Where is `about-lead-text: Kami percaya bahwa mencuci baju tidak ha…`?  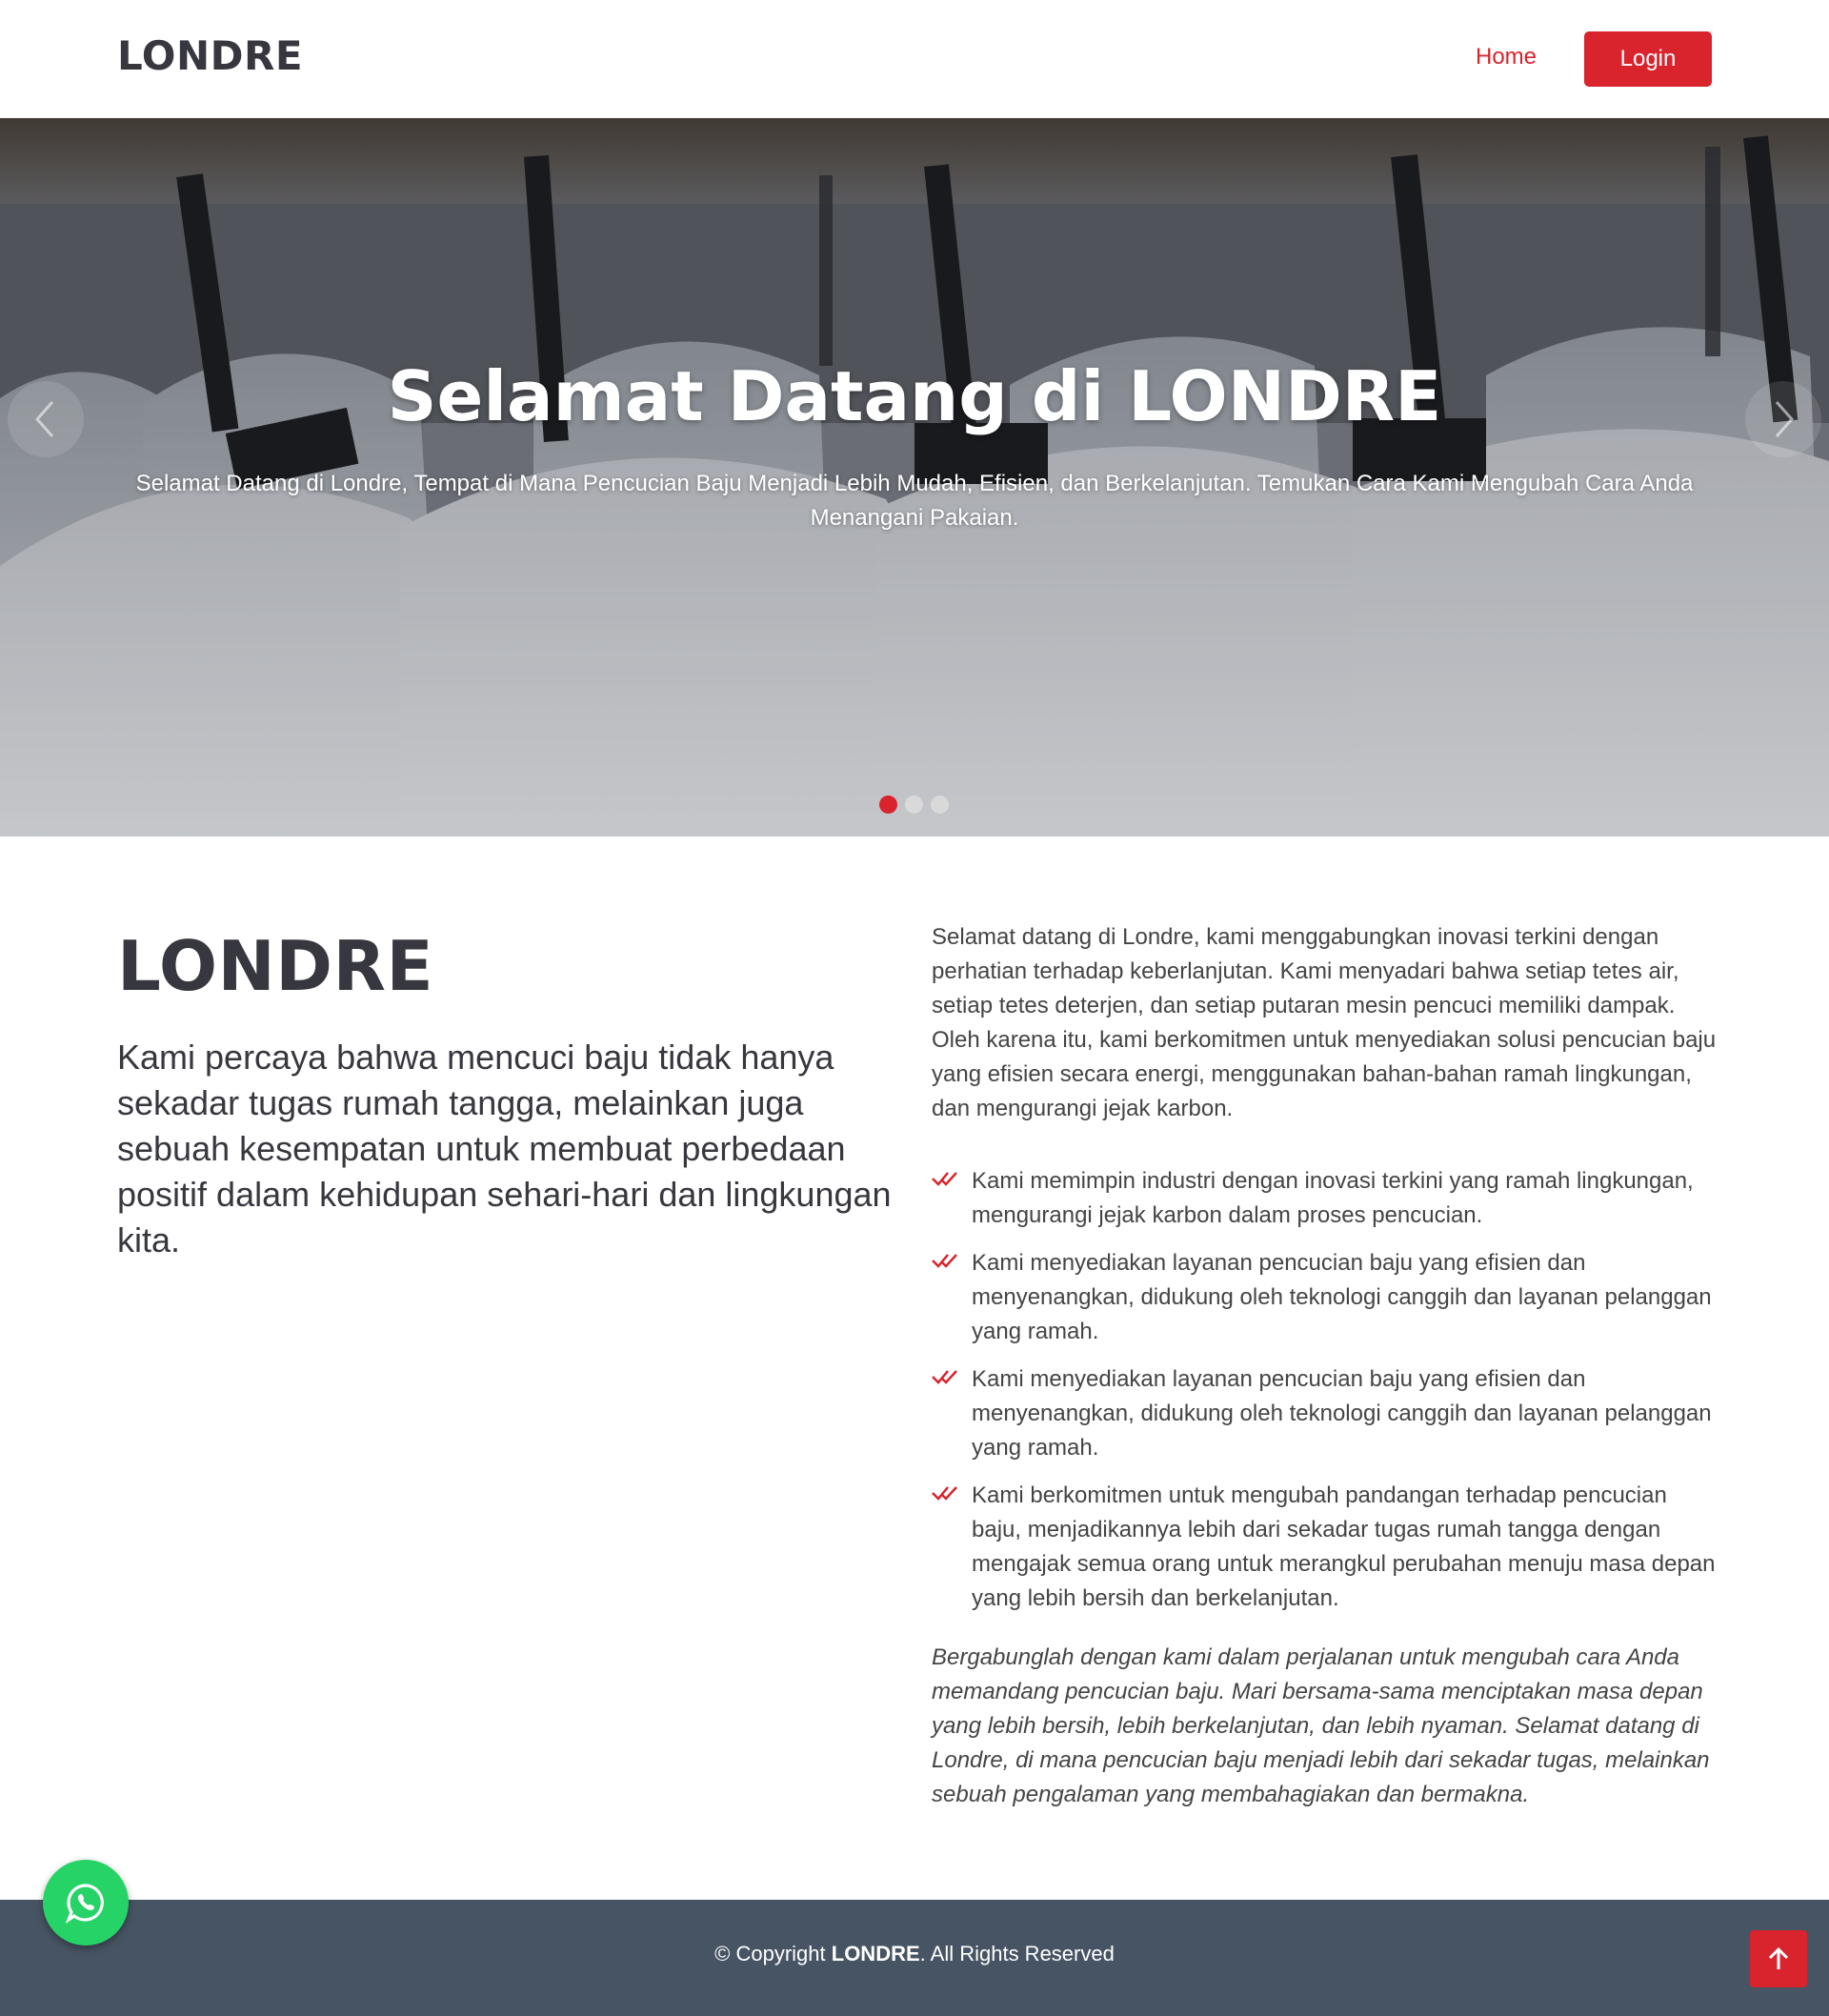
about-lead-text: Kami percaya bahwa mencuci baju tidak ha… is located at coordinates (505, 1149).